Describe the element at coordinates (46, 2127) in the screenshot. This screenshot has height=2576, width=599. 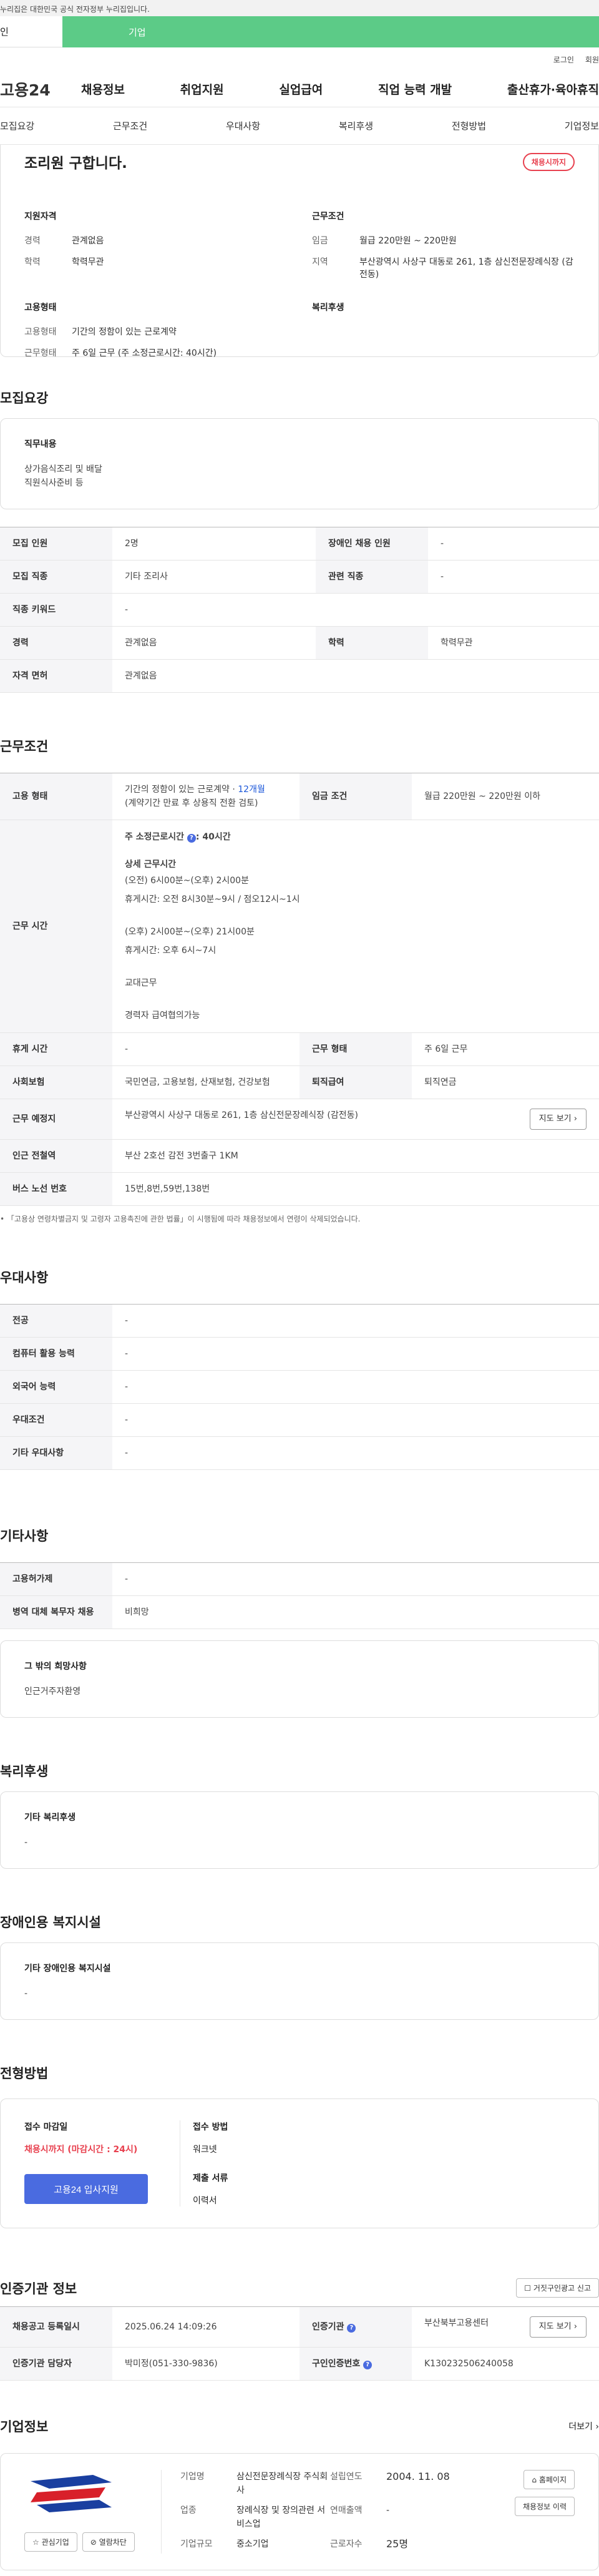
I see `deadline-heading: 접수 마감일` at that location.